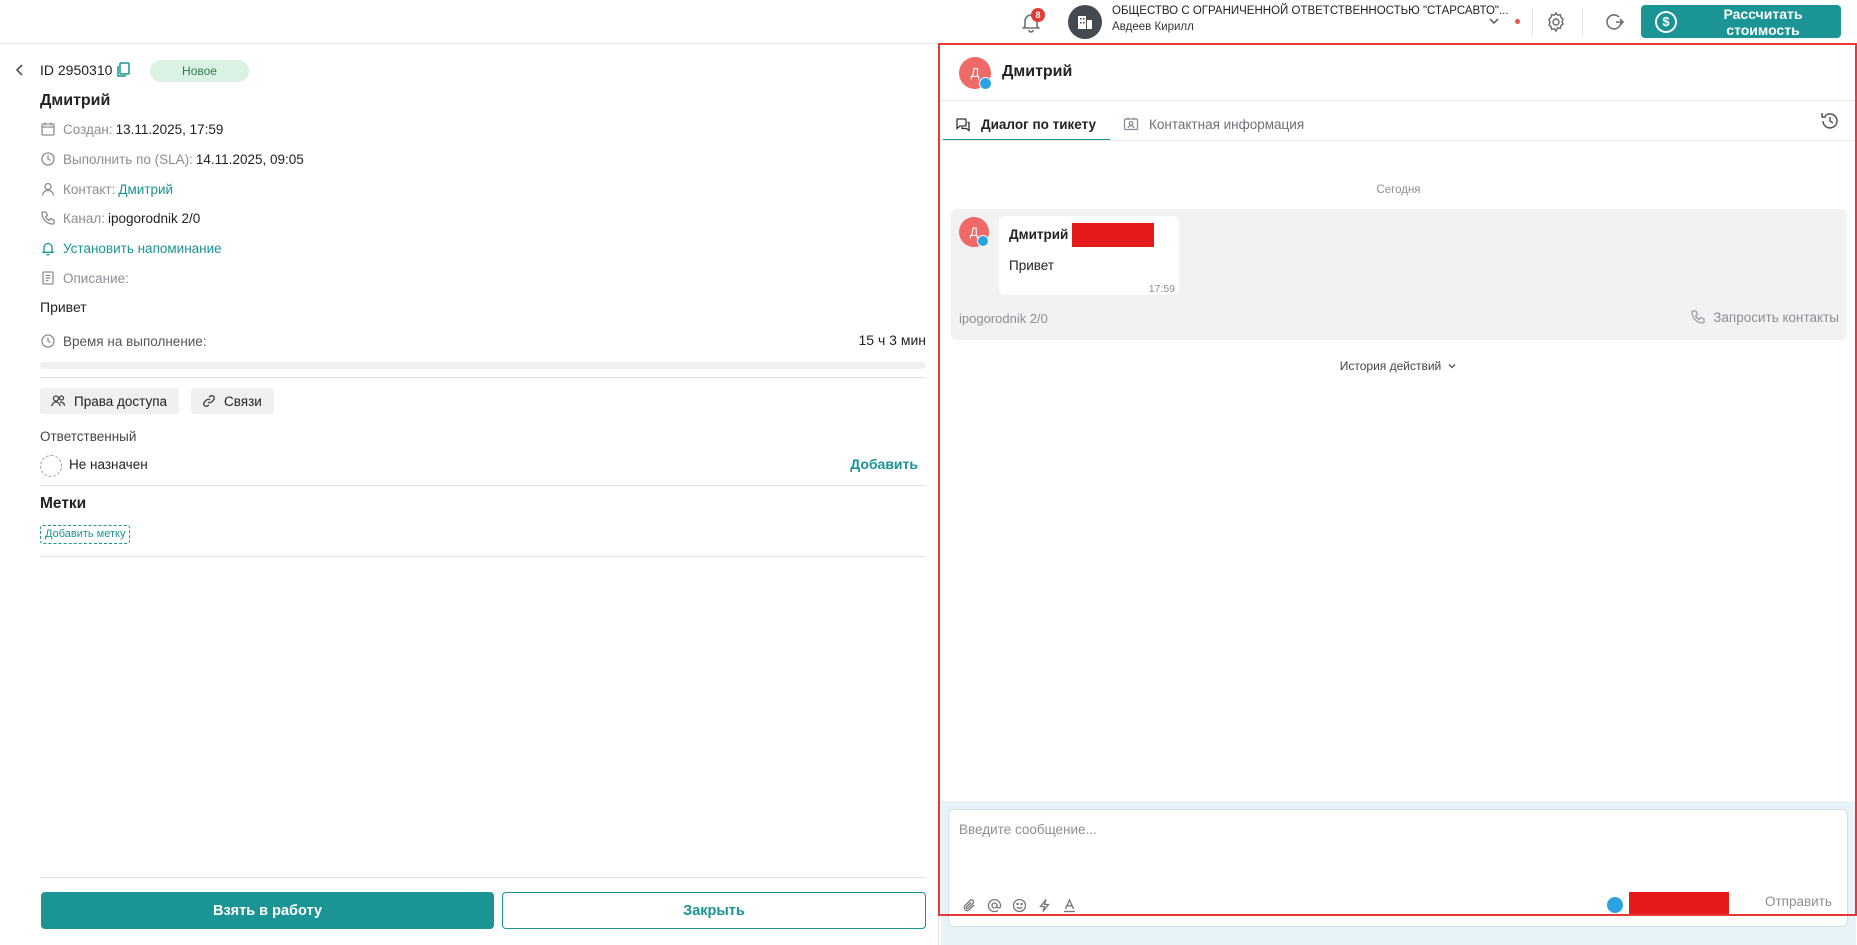  What do you see at coordinates (121, 401) in the screenshot?
I see `access-rights-label: Права доступа` at bounding box center [121, 401].